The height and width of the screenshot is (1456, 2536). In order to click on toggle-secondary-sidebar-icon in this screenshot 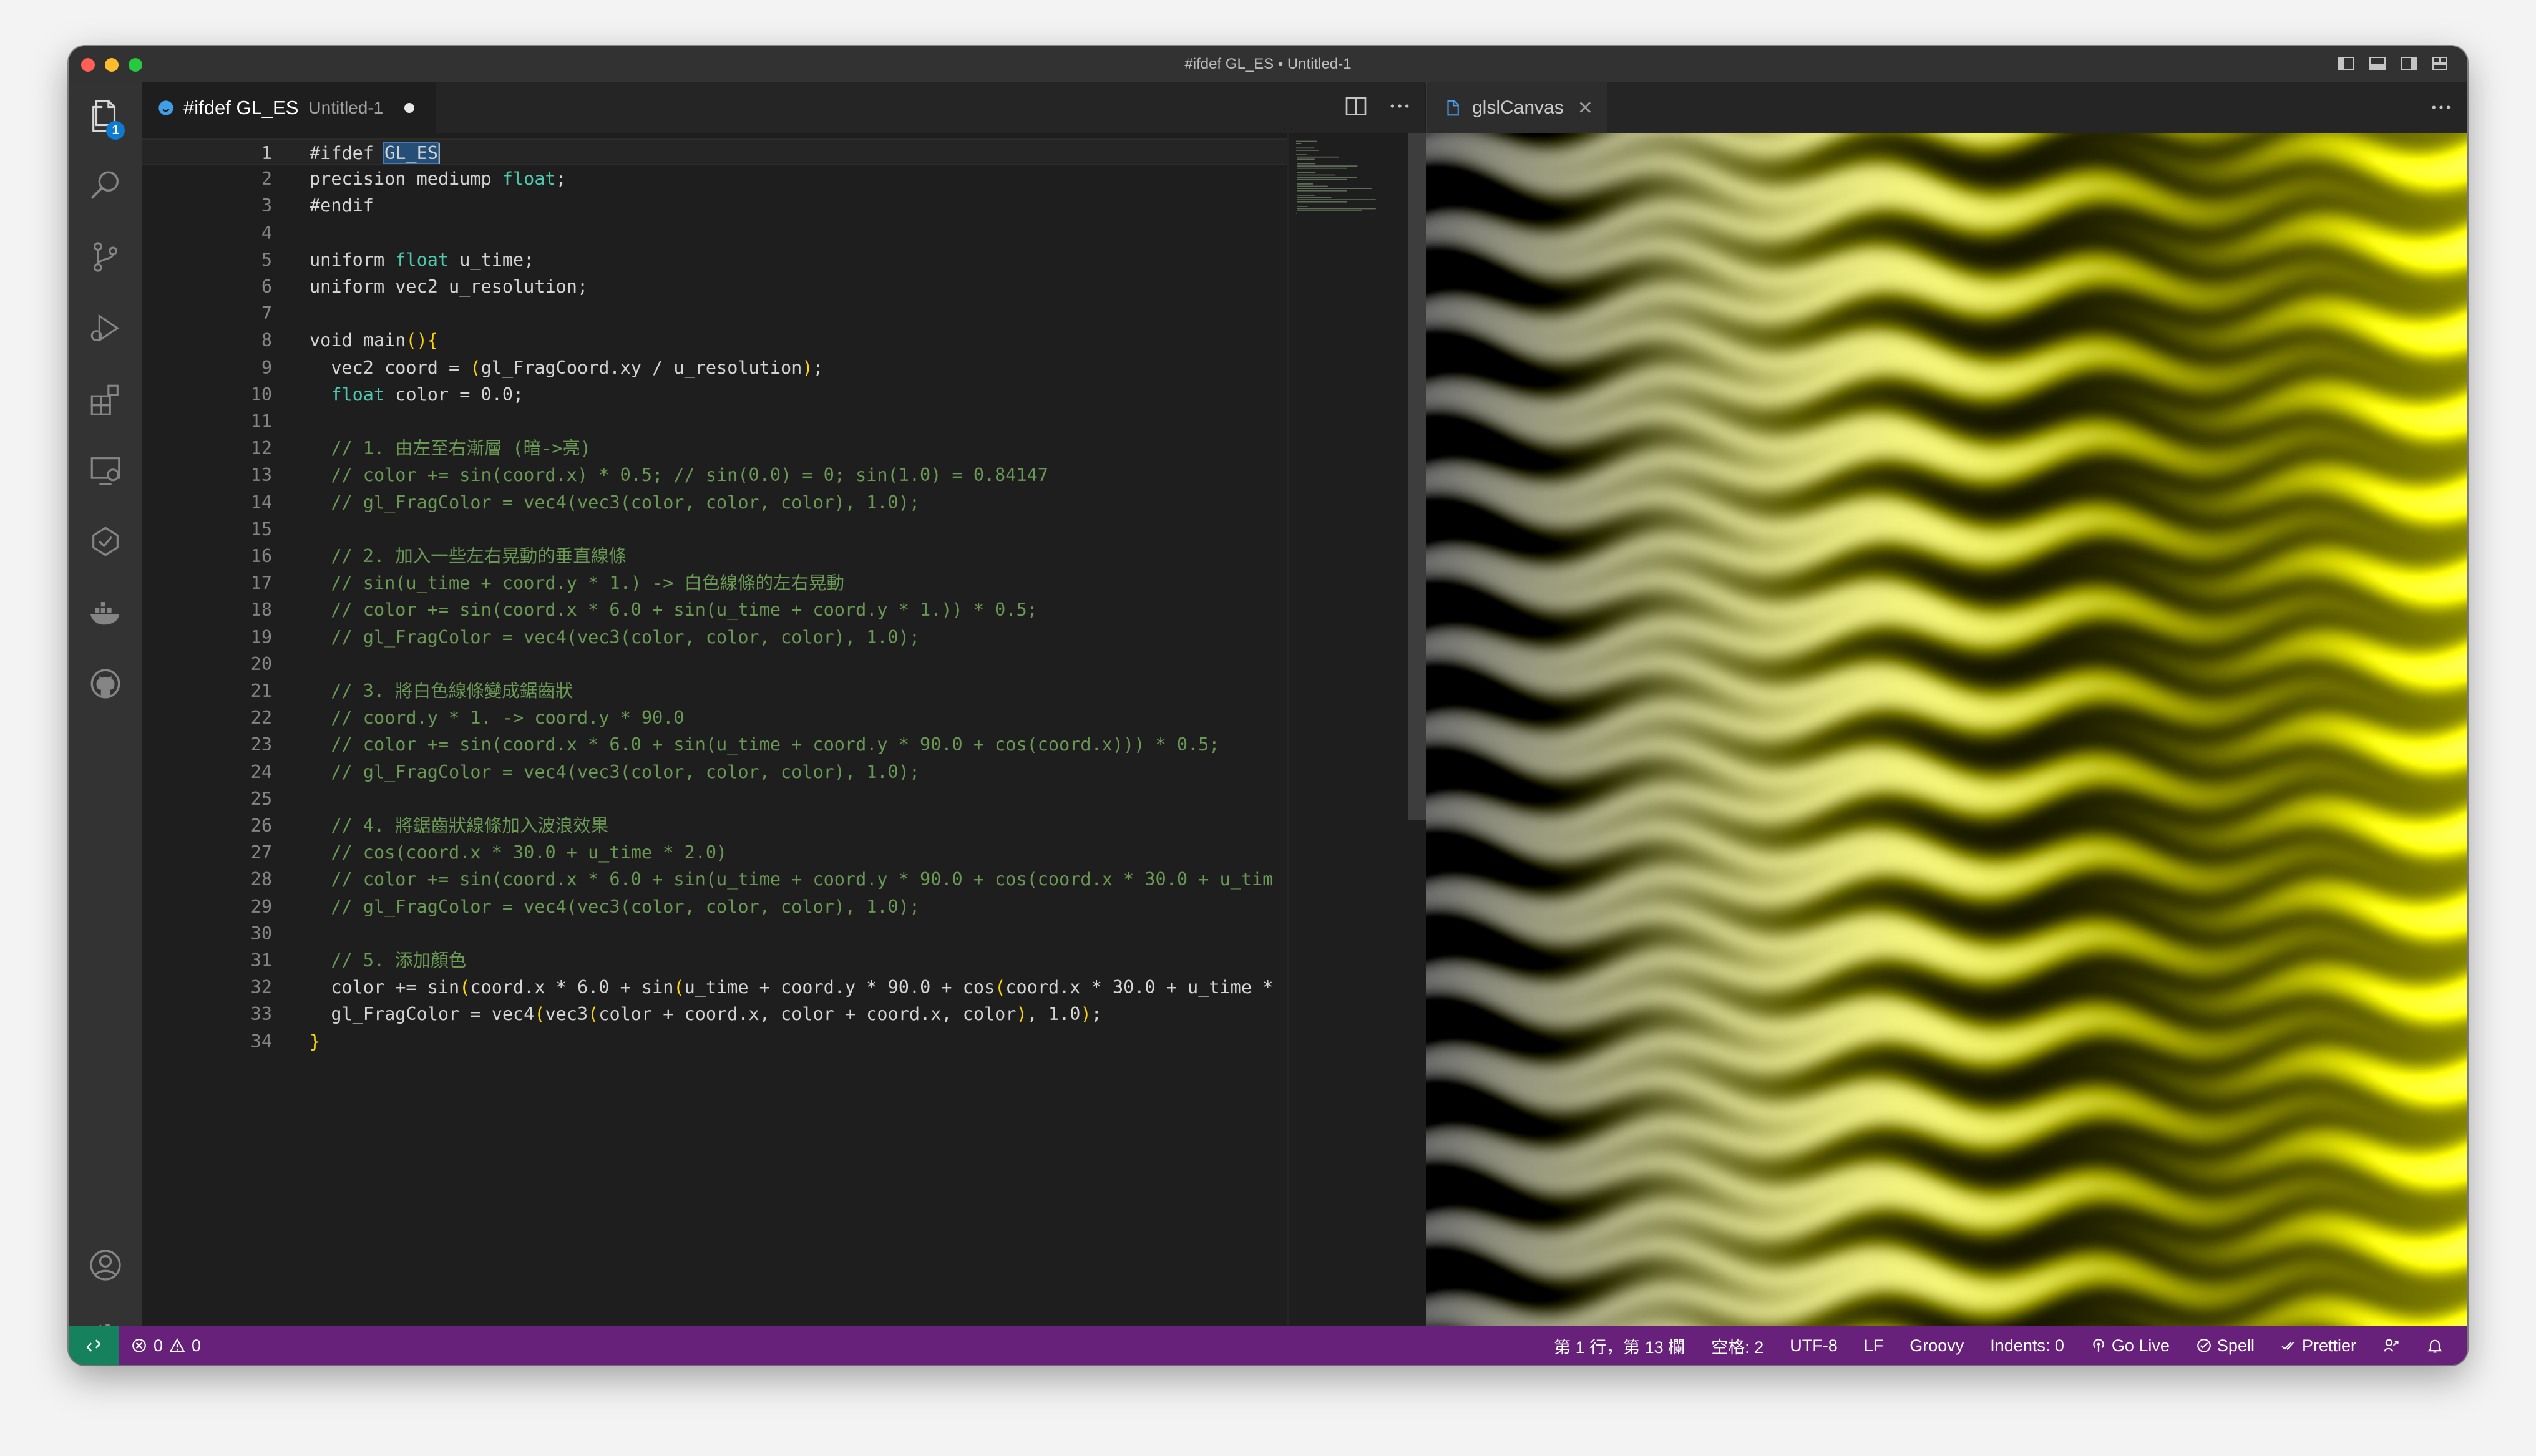, I will do `click(2408, 64)`.